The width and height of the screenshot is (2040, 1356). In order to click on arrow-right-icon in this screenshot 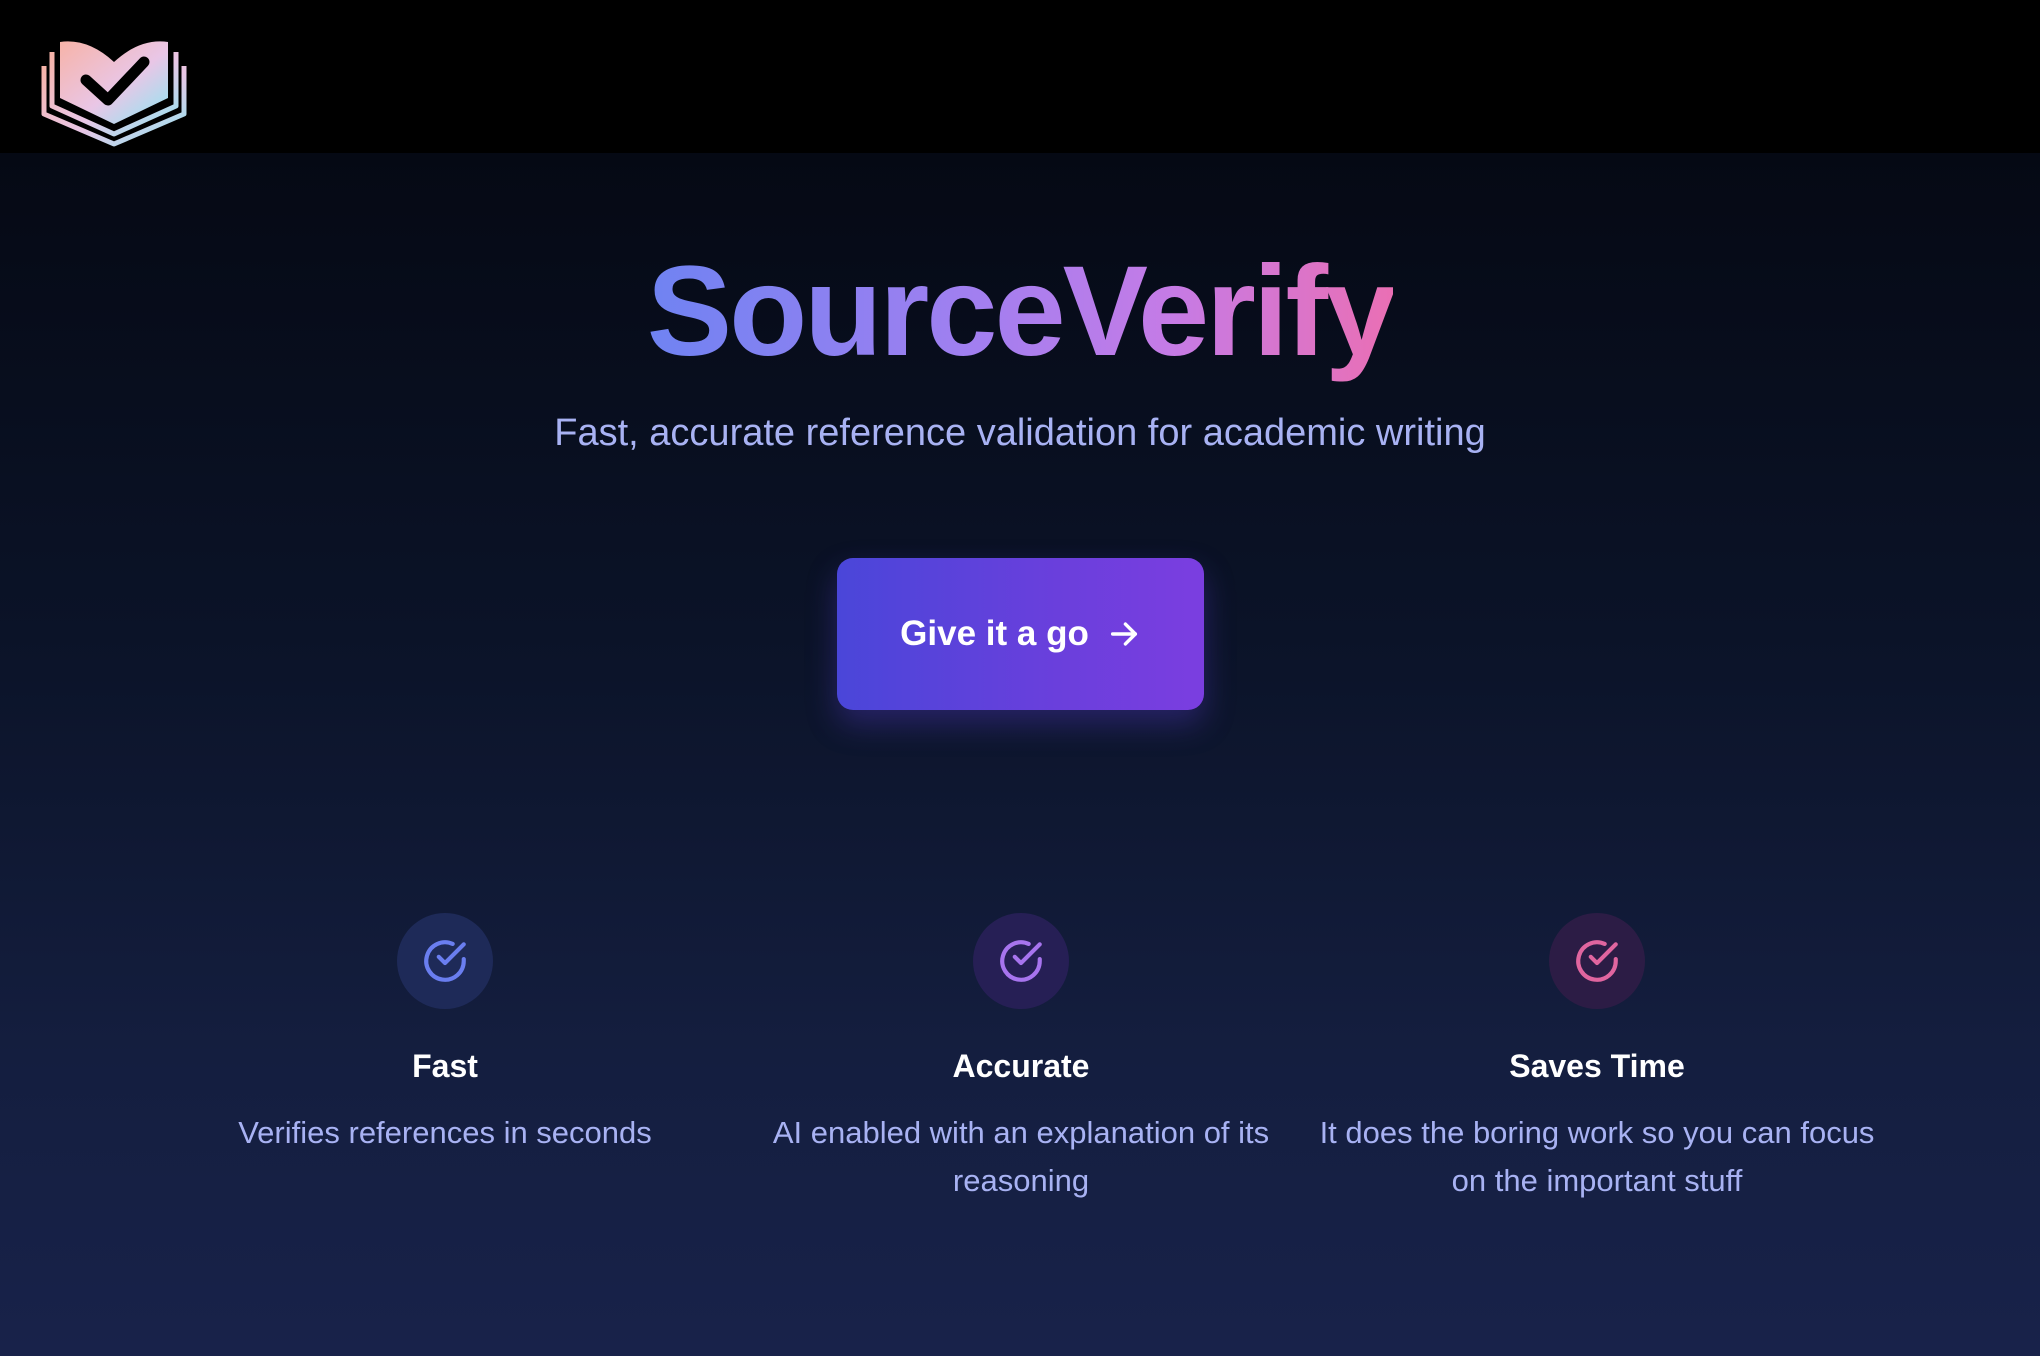, I will do `click(1123, 634)`.